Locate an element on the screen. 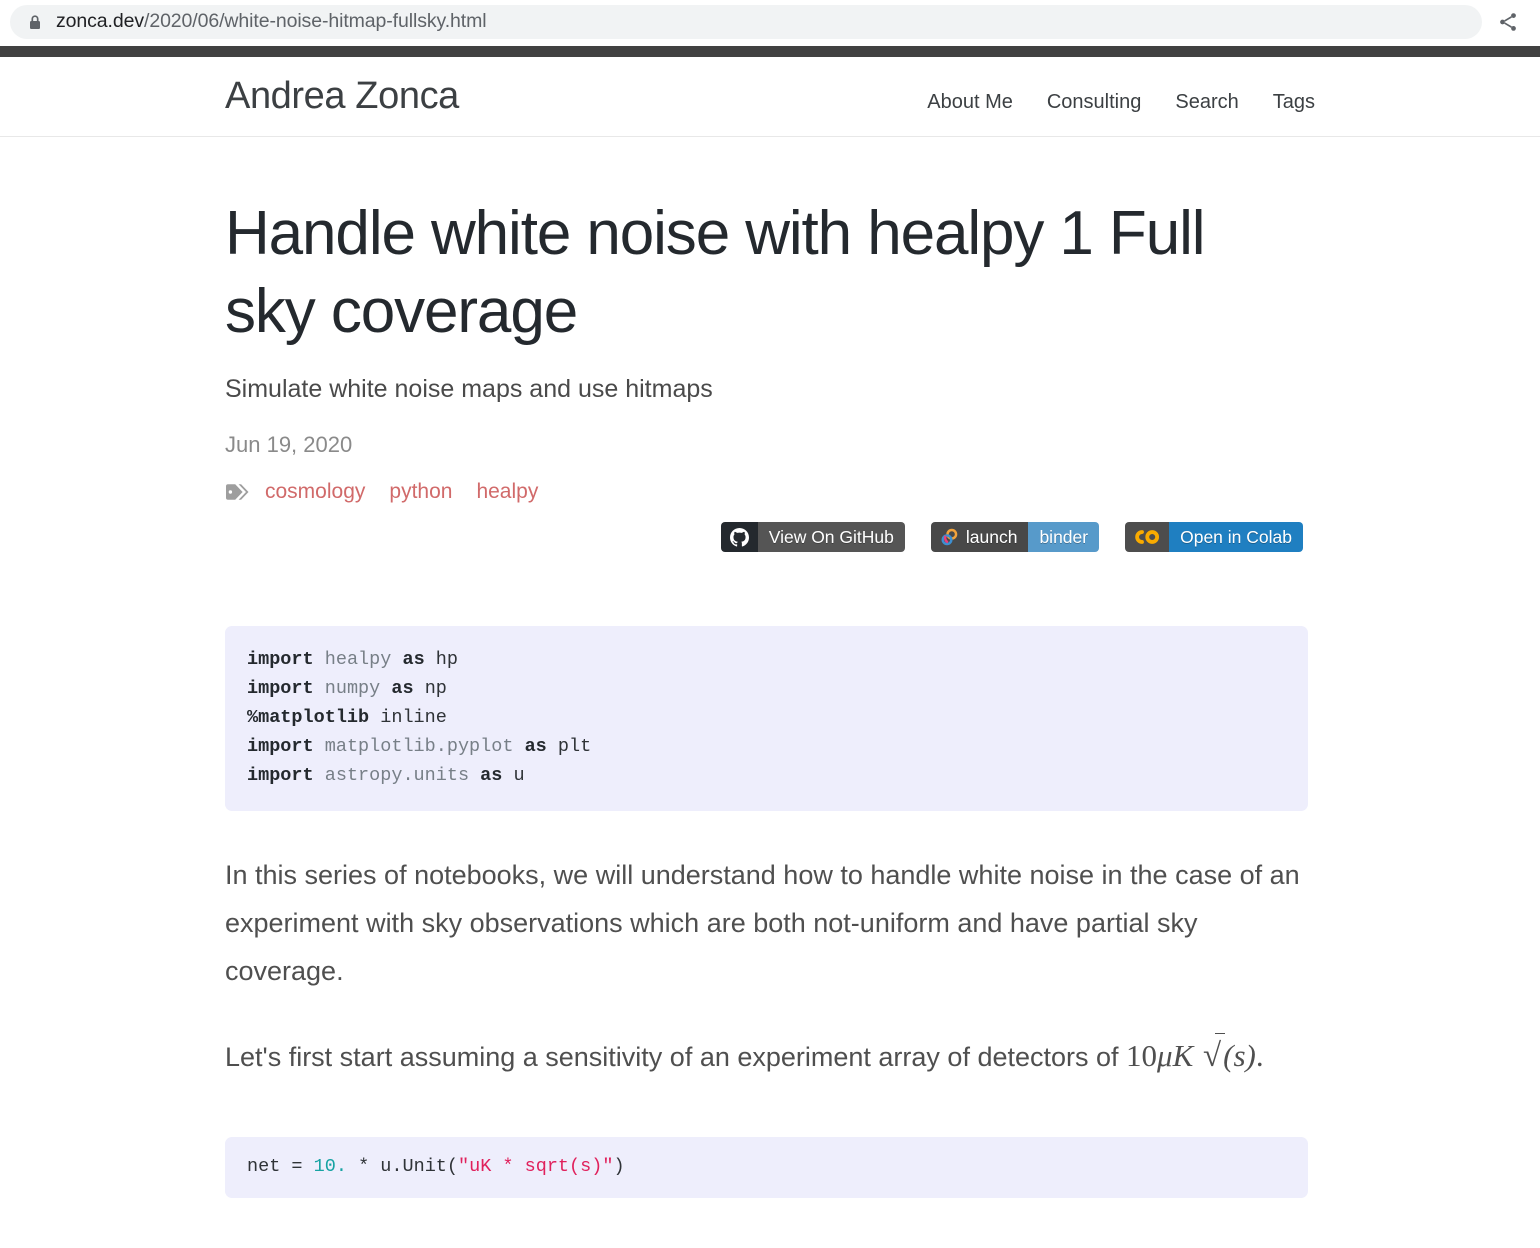 Image resolution: width=1540 pixels, height=1248 pixels. main-nav: About Me Consulting Search Tags is located at coordinates (1121, 102).